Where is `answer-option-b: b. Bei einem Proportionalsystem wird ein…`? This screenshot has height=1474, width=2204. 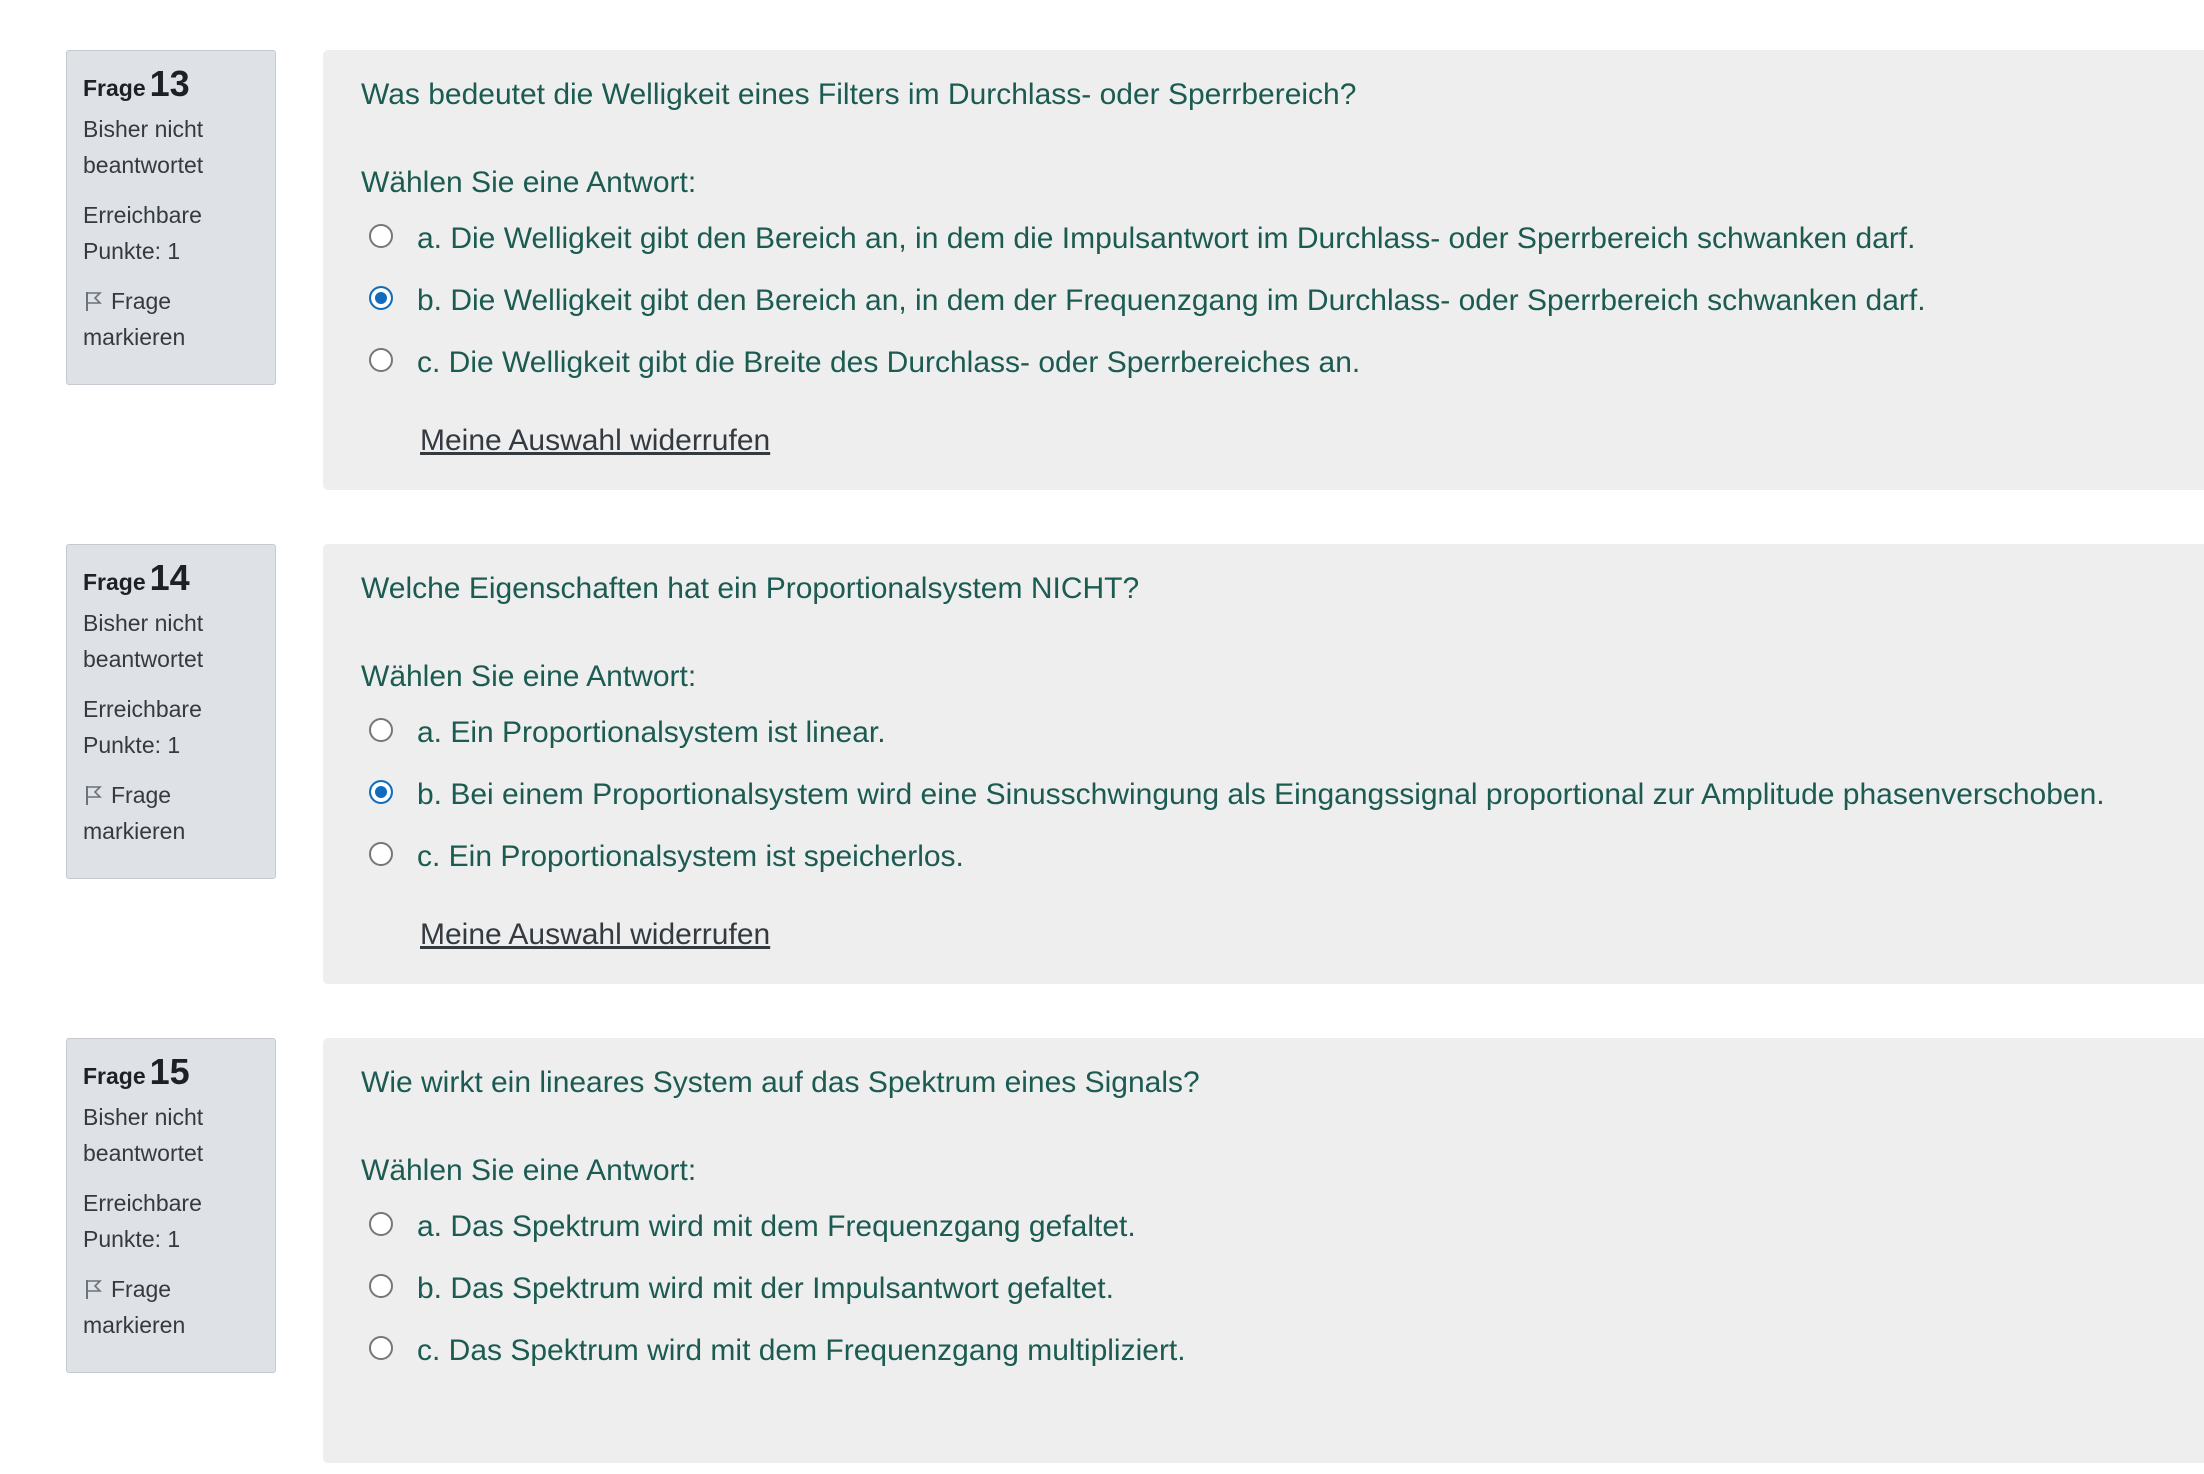 answer-option-b: b. Bei einem Proportionalsystem wird ein… is located at coordinates (1263, 795).